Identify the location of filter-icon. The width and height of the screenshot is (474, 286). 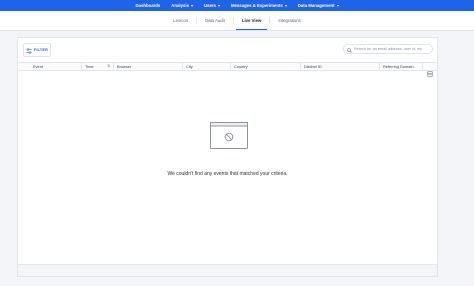
(29, 50).